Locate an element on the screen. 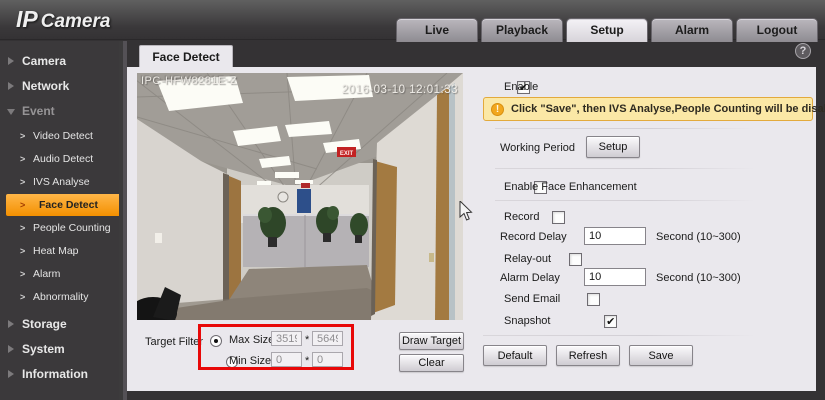 The image size is (825, 400). alarm-delay-label: Alarm Delay is located at coordinates (530, 278).